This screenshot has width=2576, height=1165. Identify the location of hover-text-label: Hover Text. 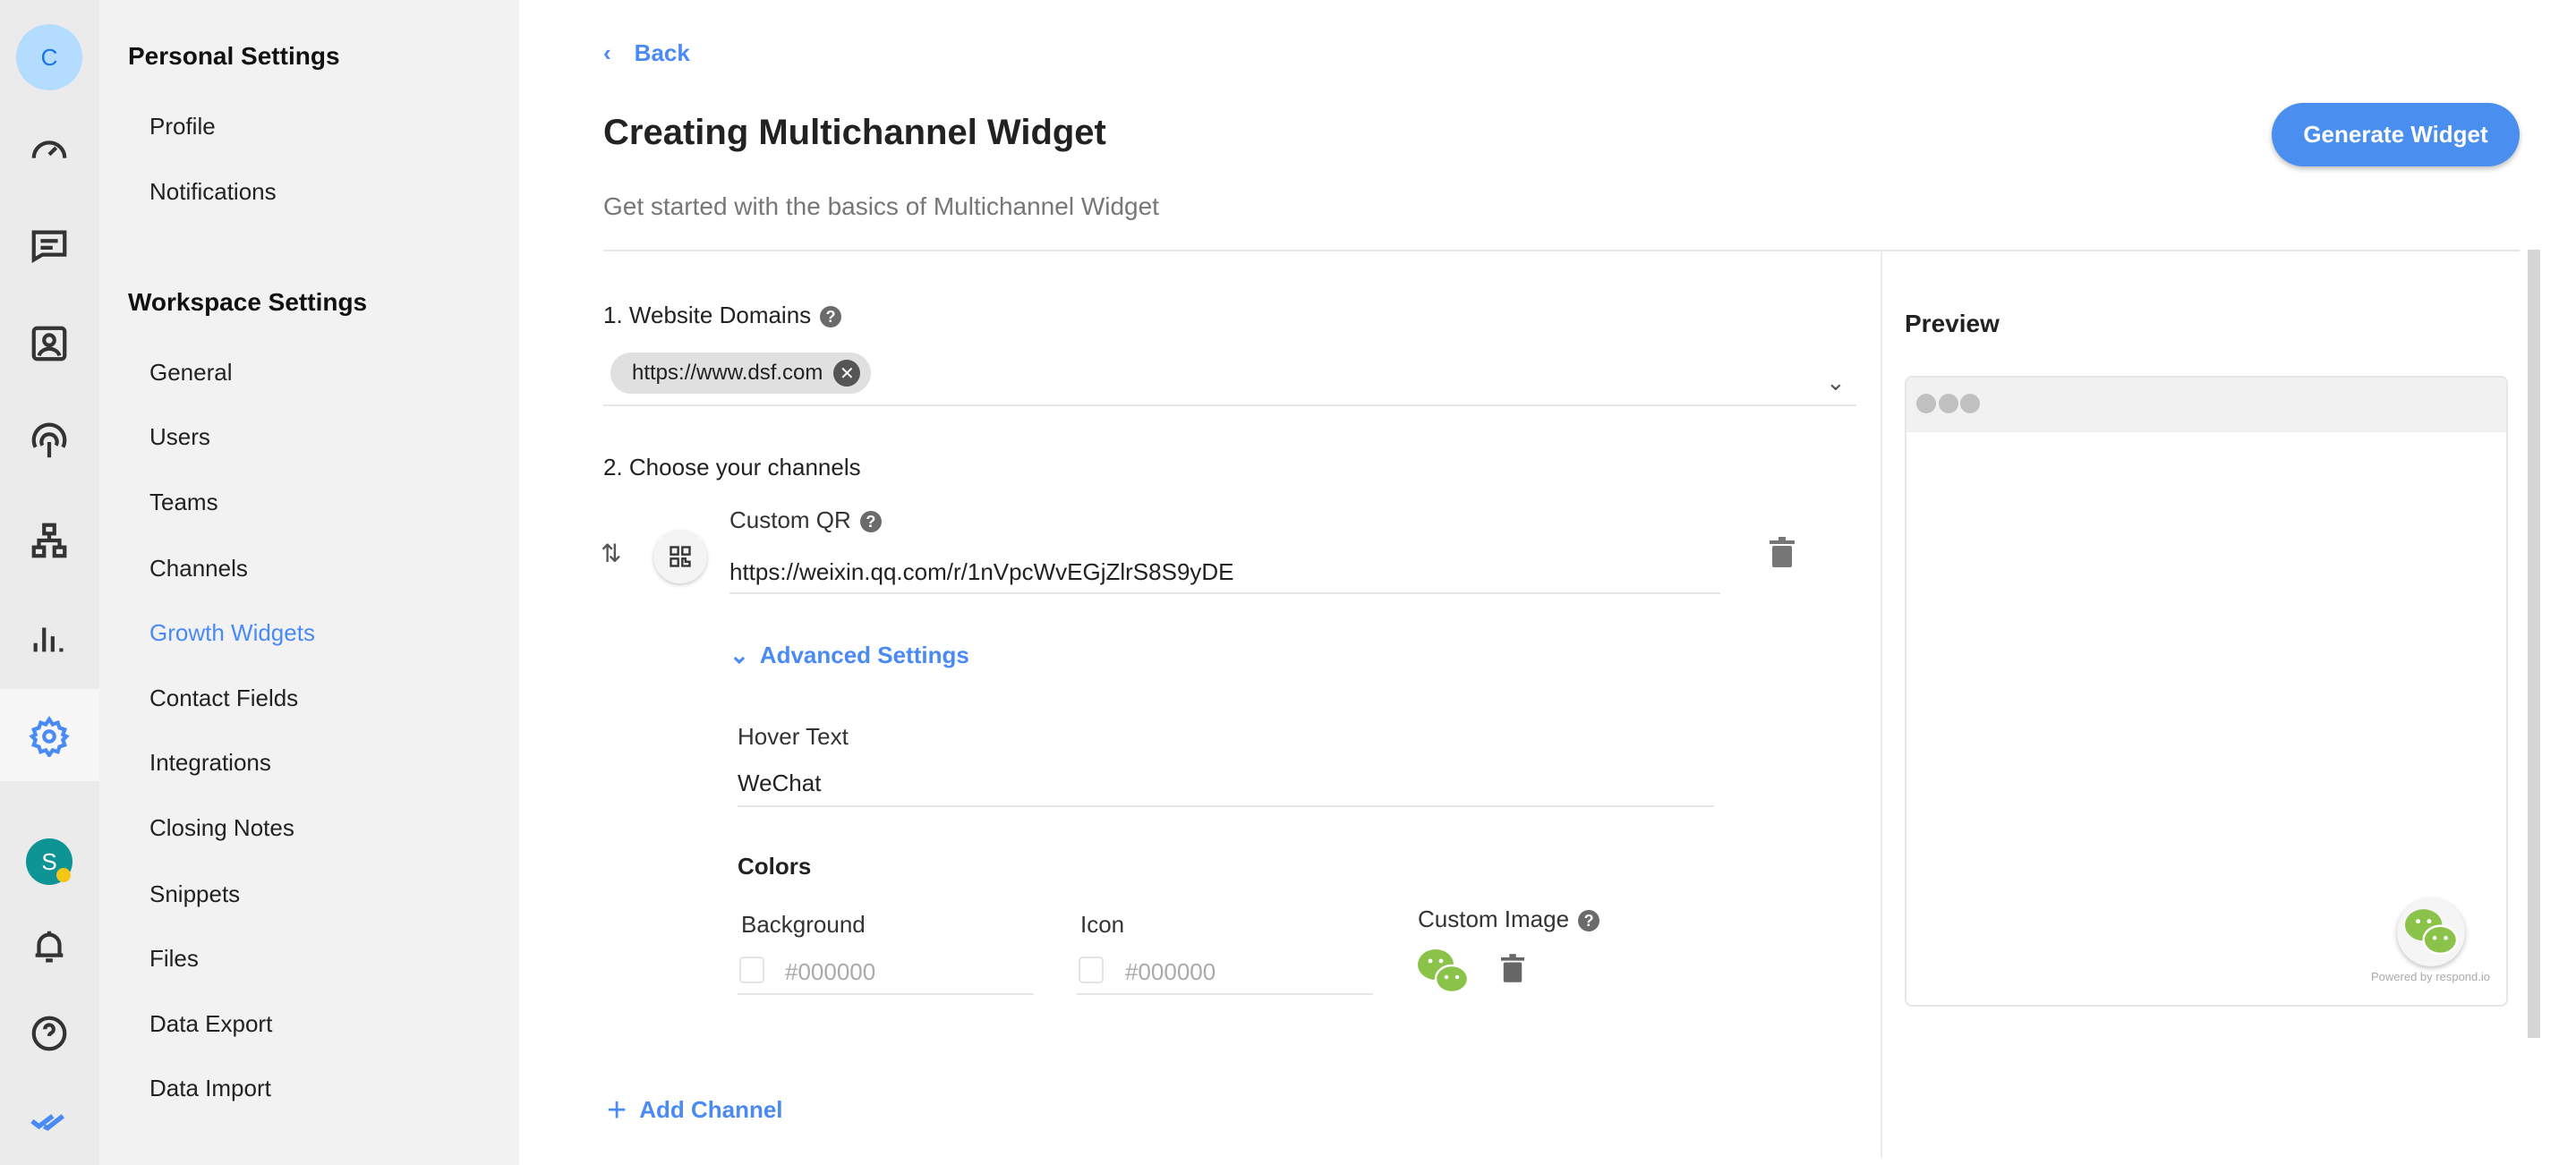
(793, 736).